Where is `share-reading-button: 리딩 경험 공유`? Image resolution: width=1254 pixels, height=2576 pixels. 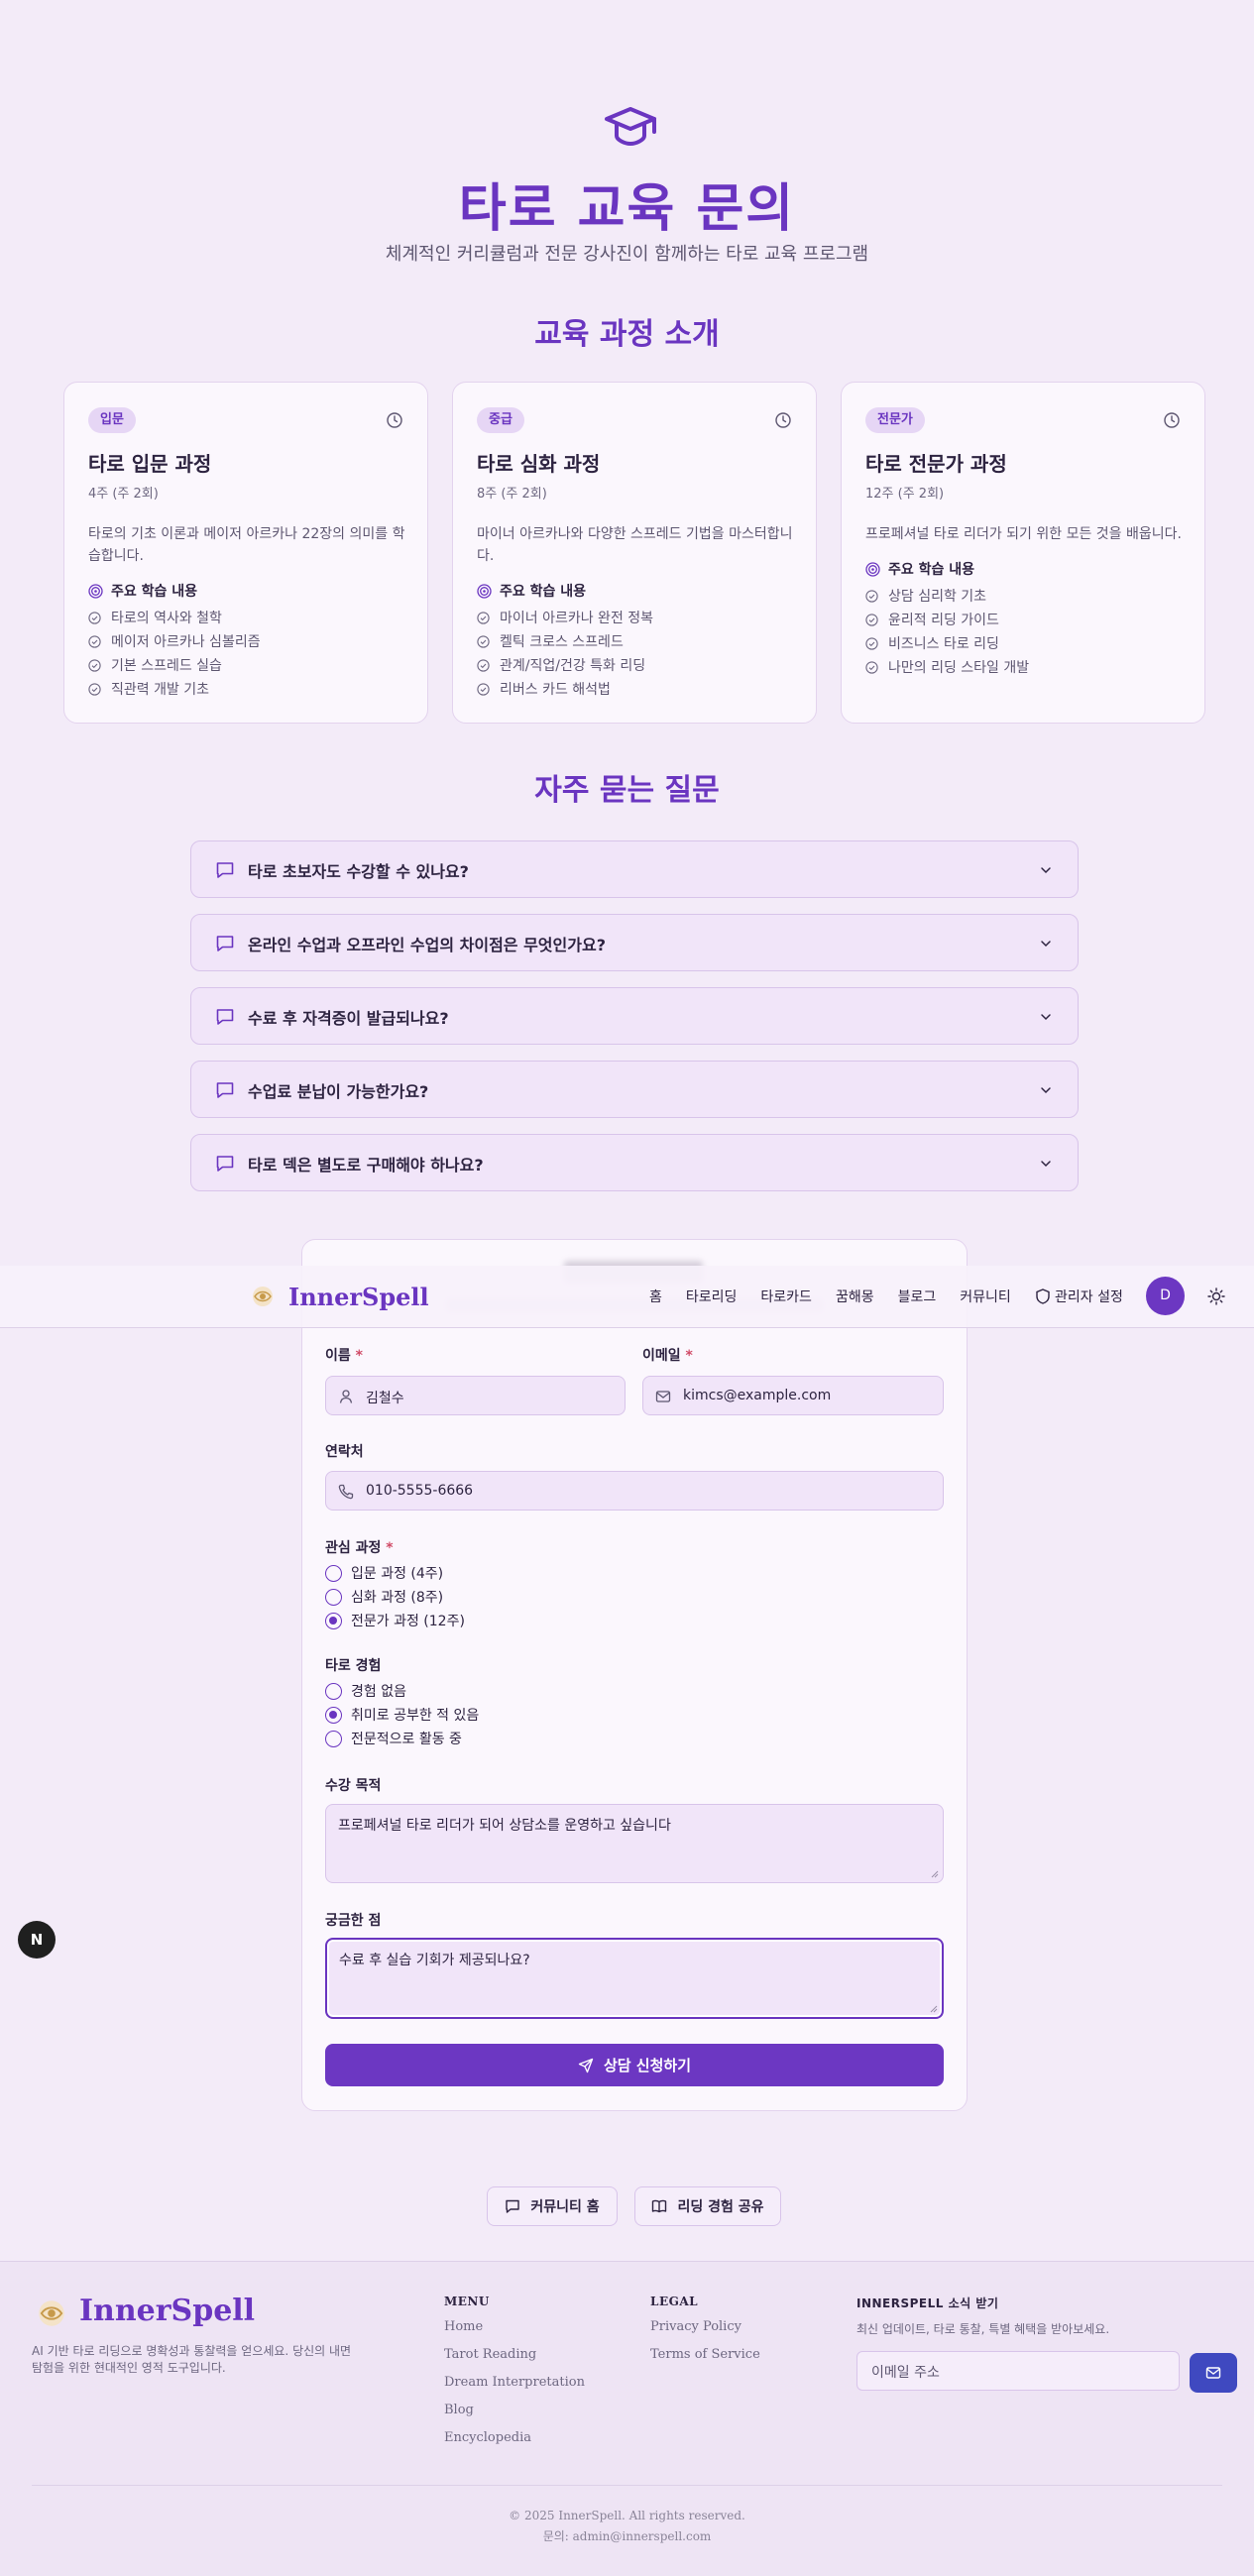
share-reading-button: 리딩 경험 공유 is located at coordinates (708, 2206).